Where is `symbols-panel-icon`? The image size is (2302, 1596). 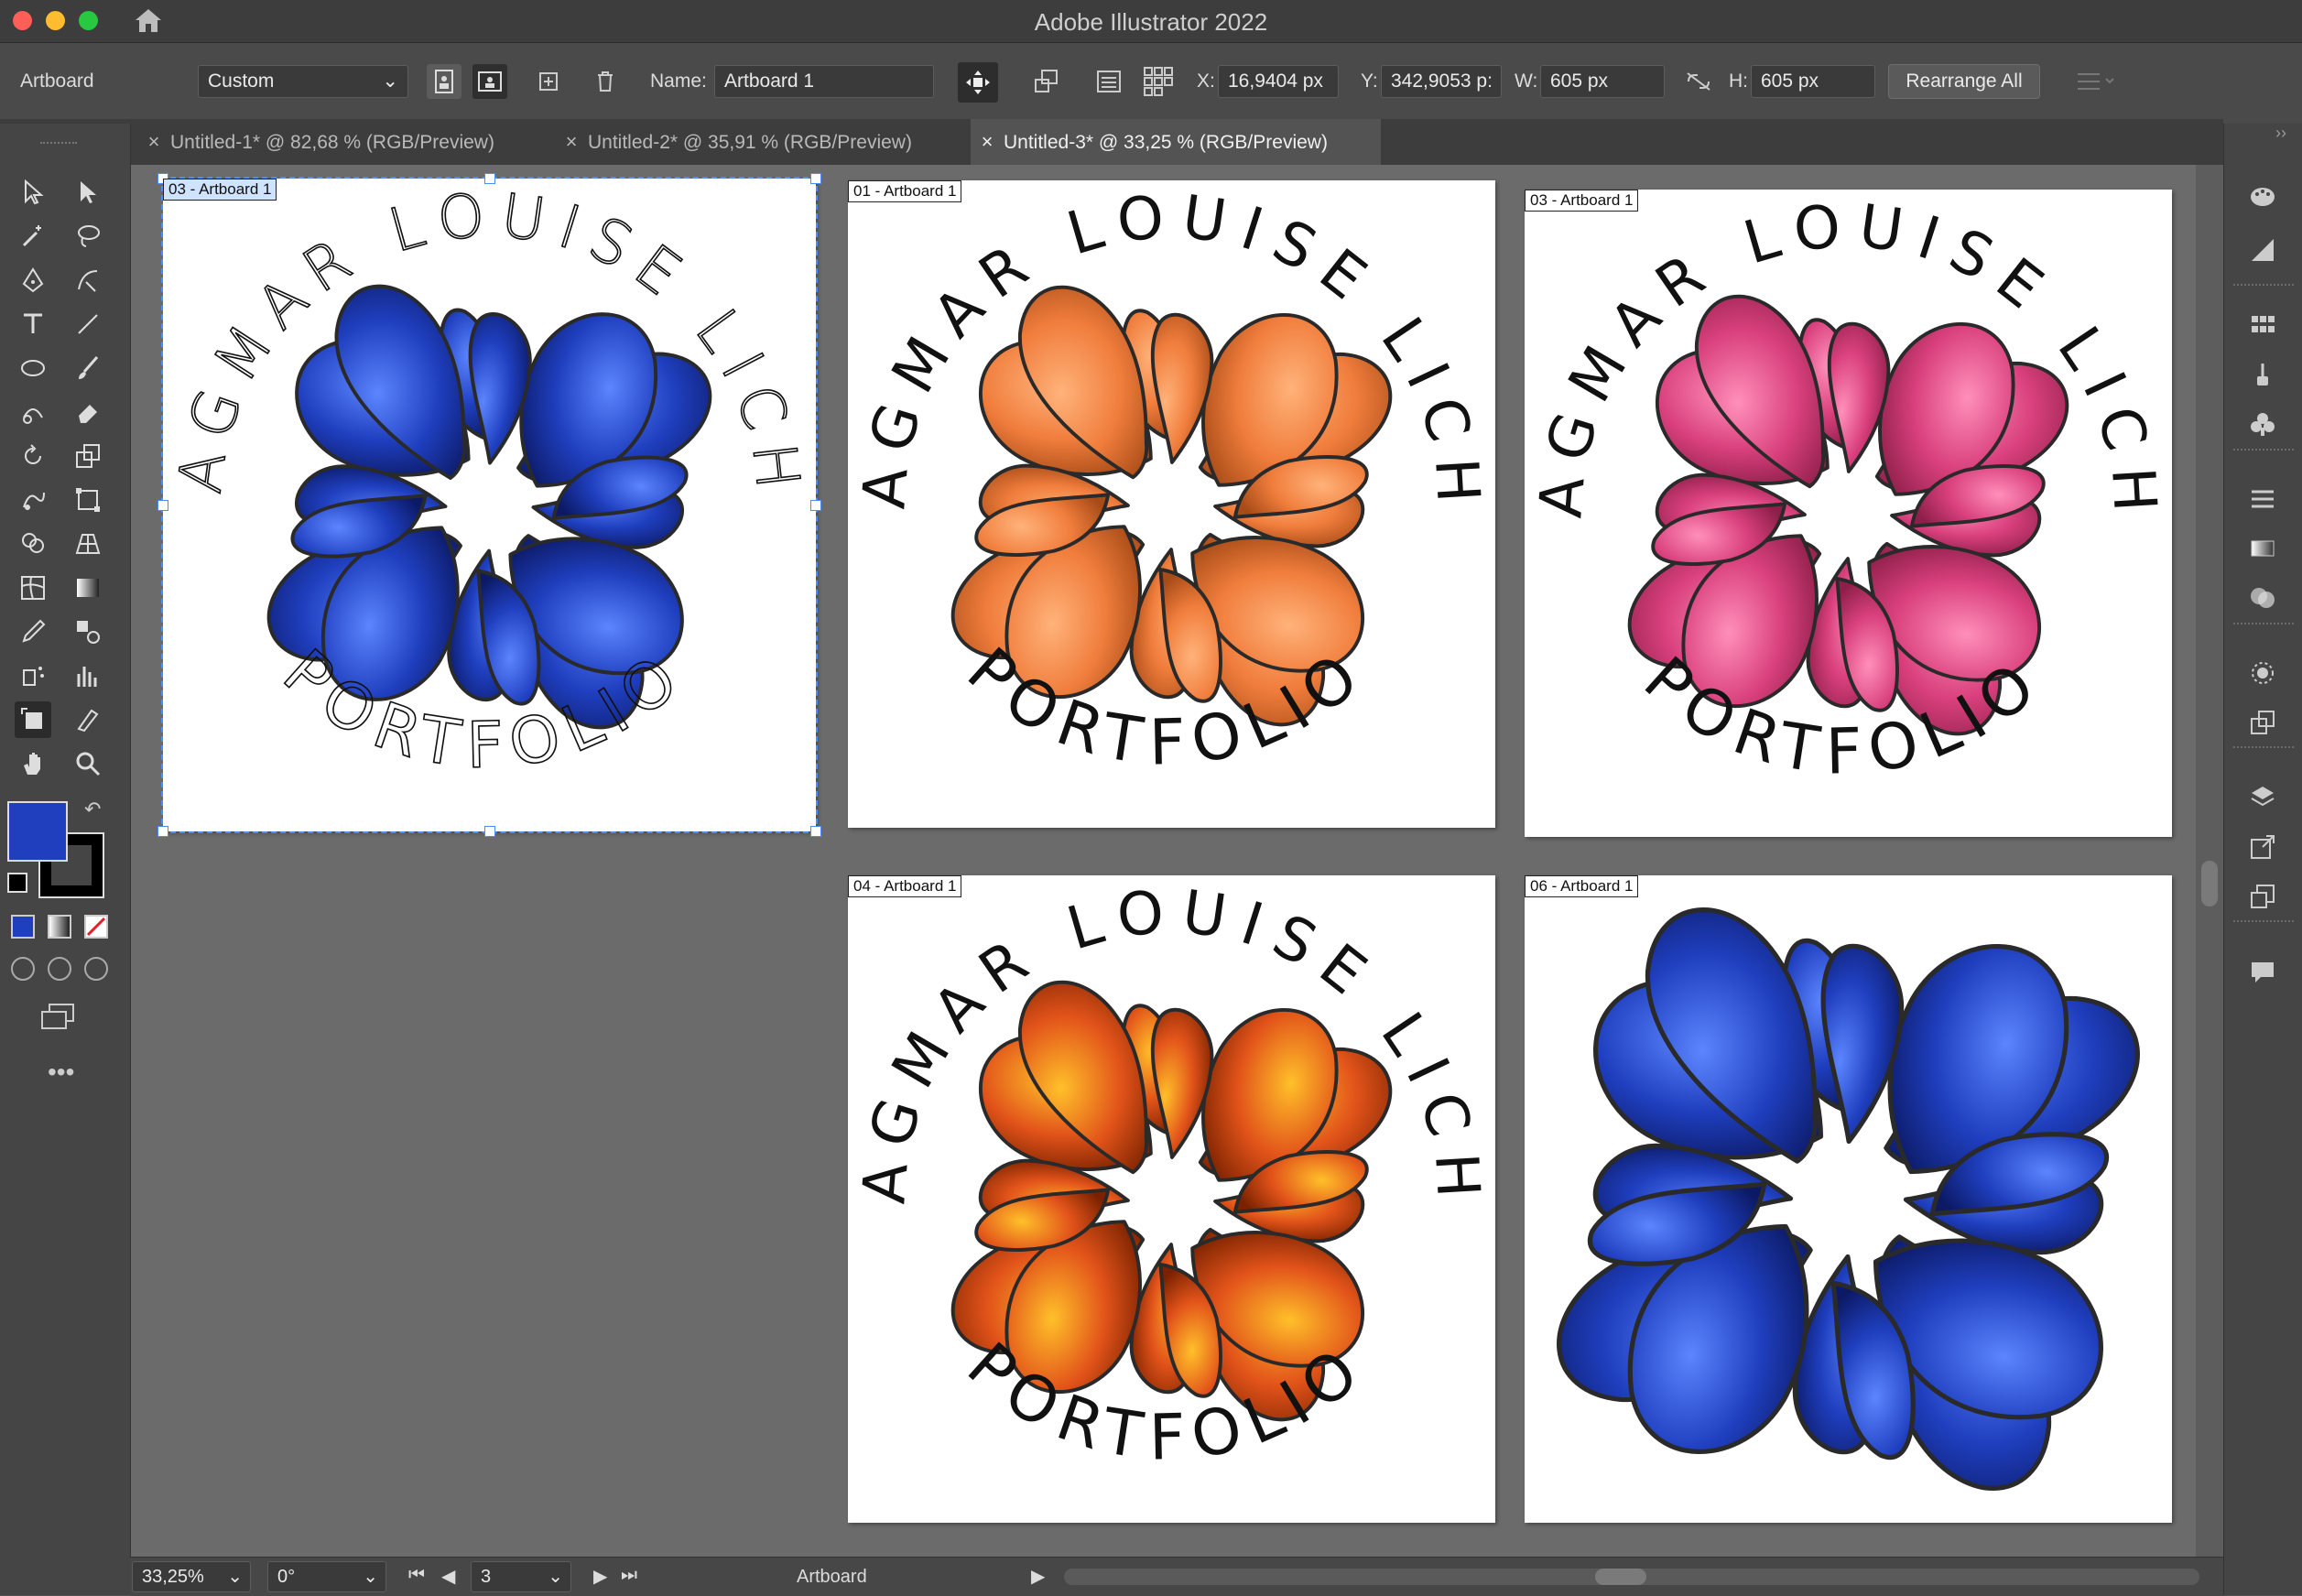 symbols-panel-icon is located at coordinates (2262, 424).